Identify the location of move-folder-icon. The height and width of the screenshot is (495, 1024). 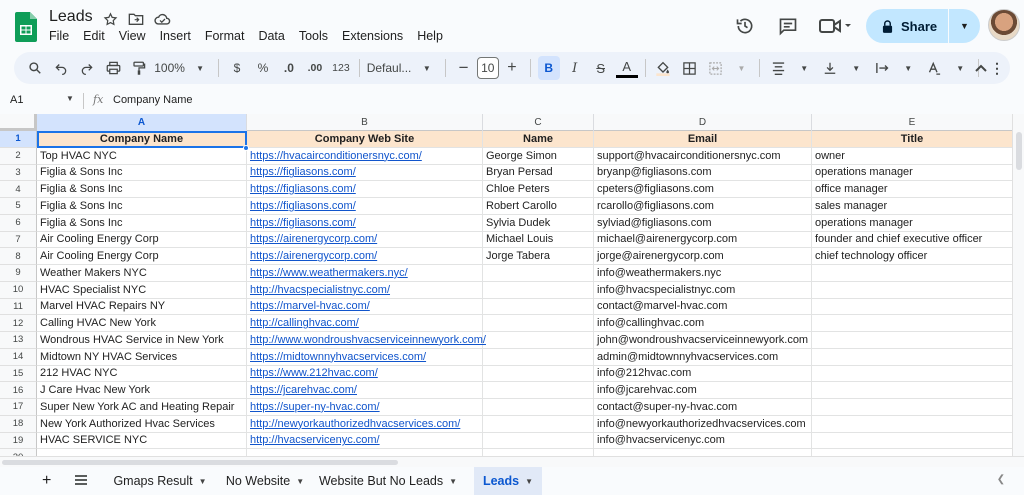
(136, 19).